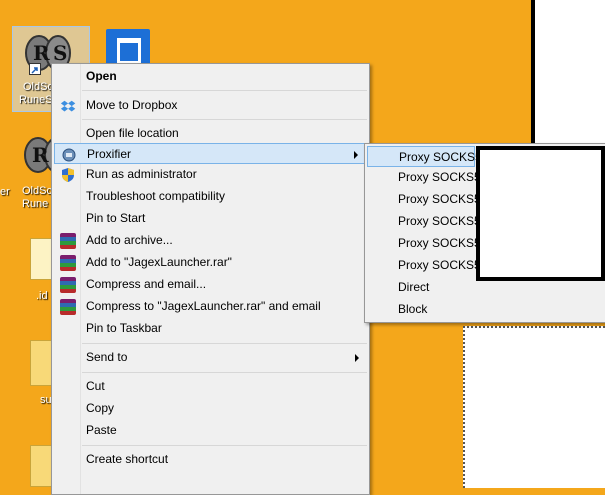 The image size is (605, 495). Describe the element at coordinates (210, 357) in the screenshot. I see `menu-item-send-to: Send to` at that location.